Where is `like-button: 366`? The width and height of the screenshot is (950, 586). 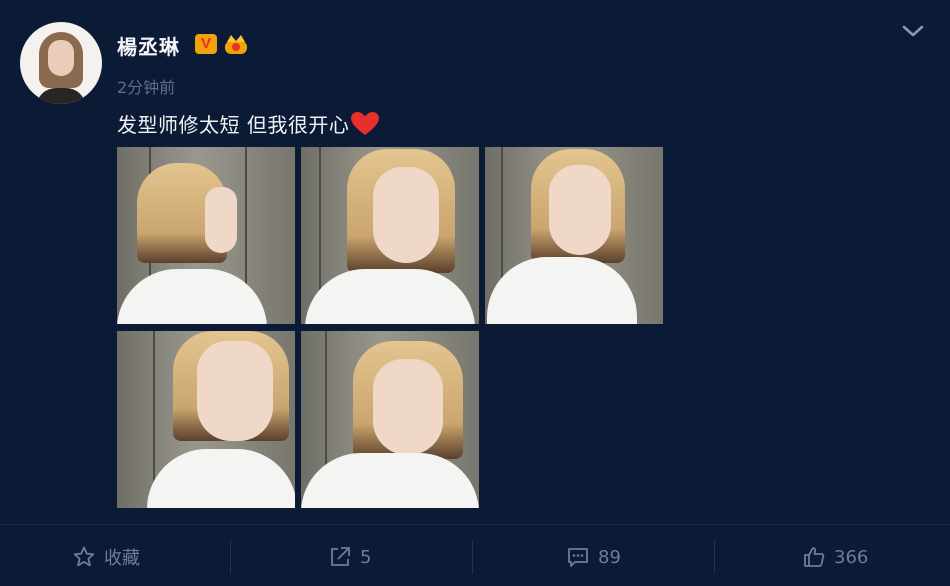
like-button: 366 is located at coordinates (835, 557).